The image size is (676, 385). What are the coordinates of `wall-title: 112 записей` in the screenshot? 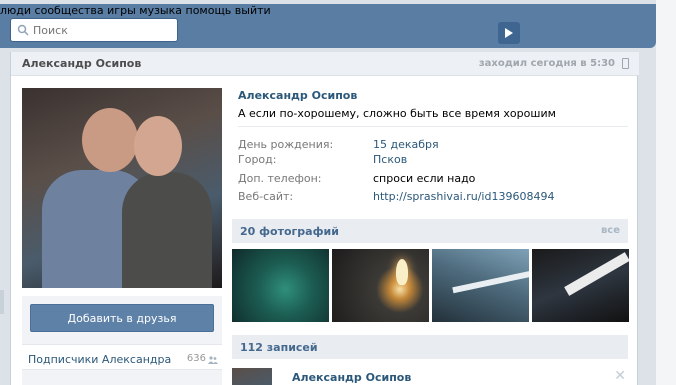 It's located at (279, 347).